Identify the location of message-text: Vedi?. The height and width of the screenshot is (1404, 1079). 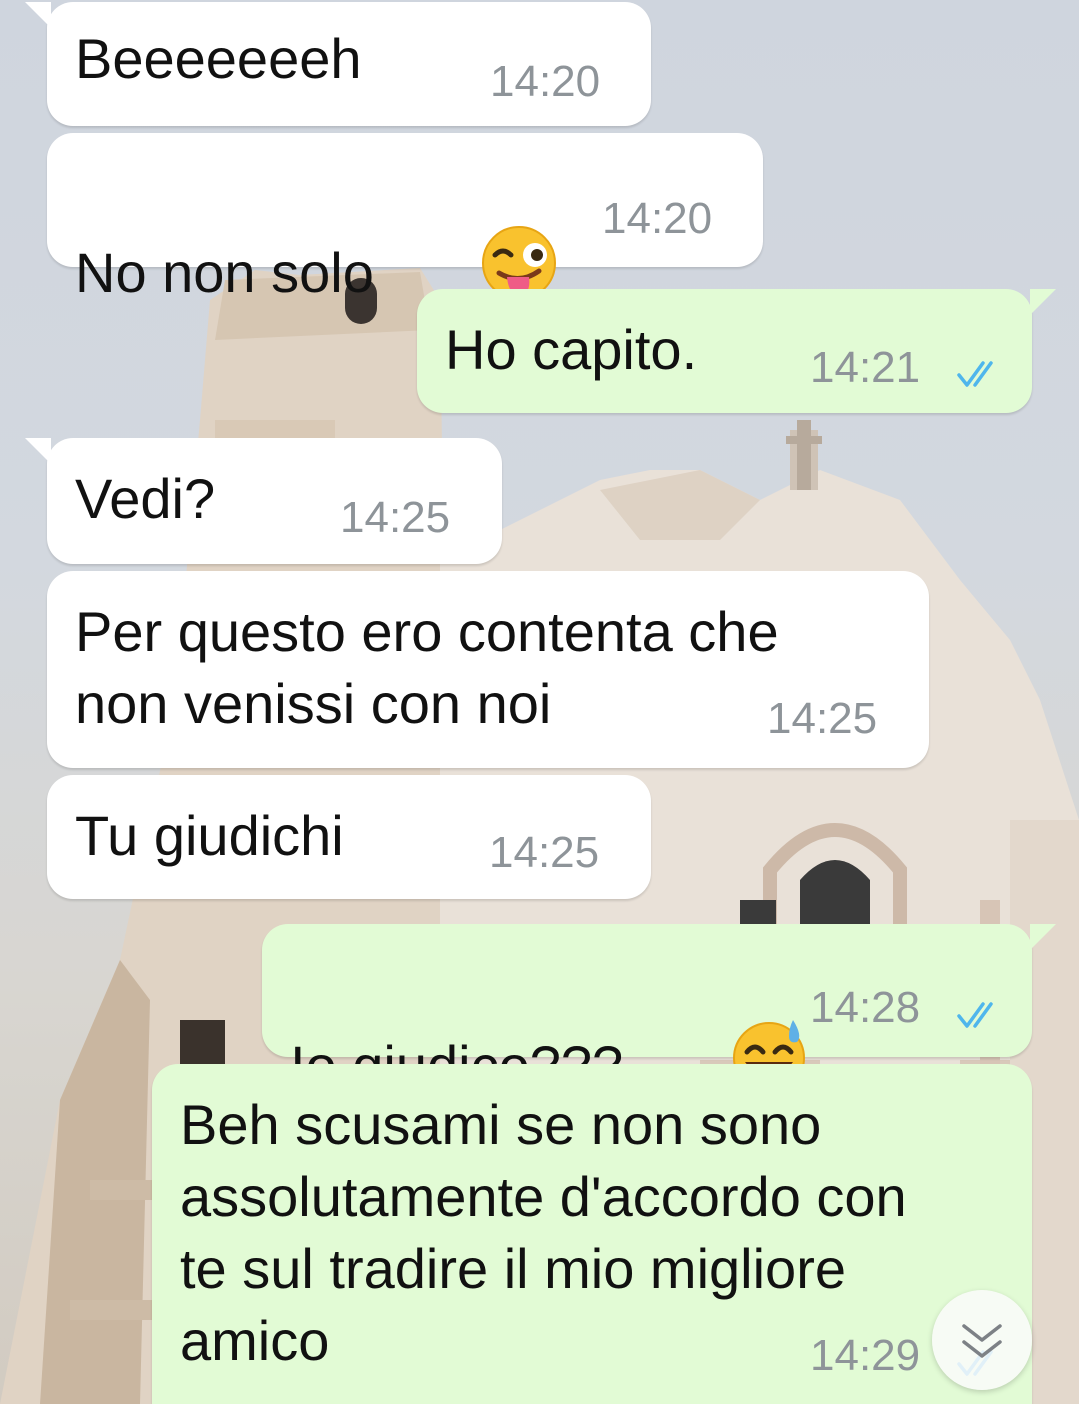
(145, 498).